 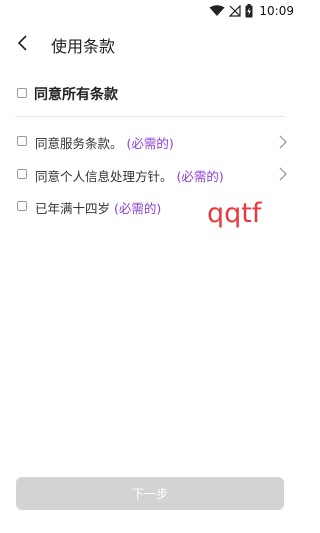 What do you see at coordinates (235, 11) in the screenshot?
I see `no-signal-icon` at bounding box center [235, 11].